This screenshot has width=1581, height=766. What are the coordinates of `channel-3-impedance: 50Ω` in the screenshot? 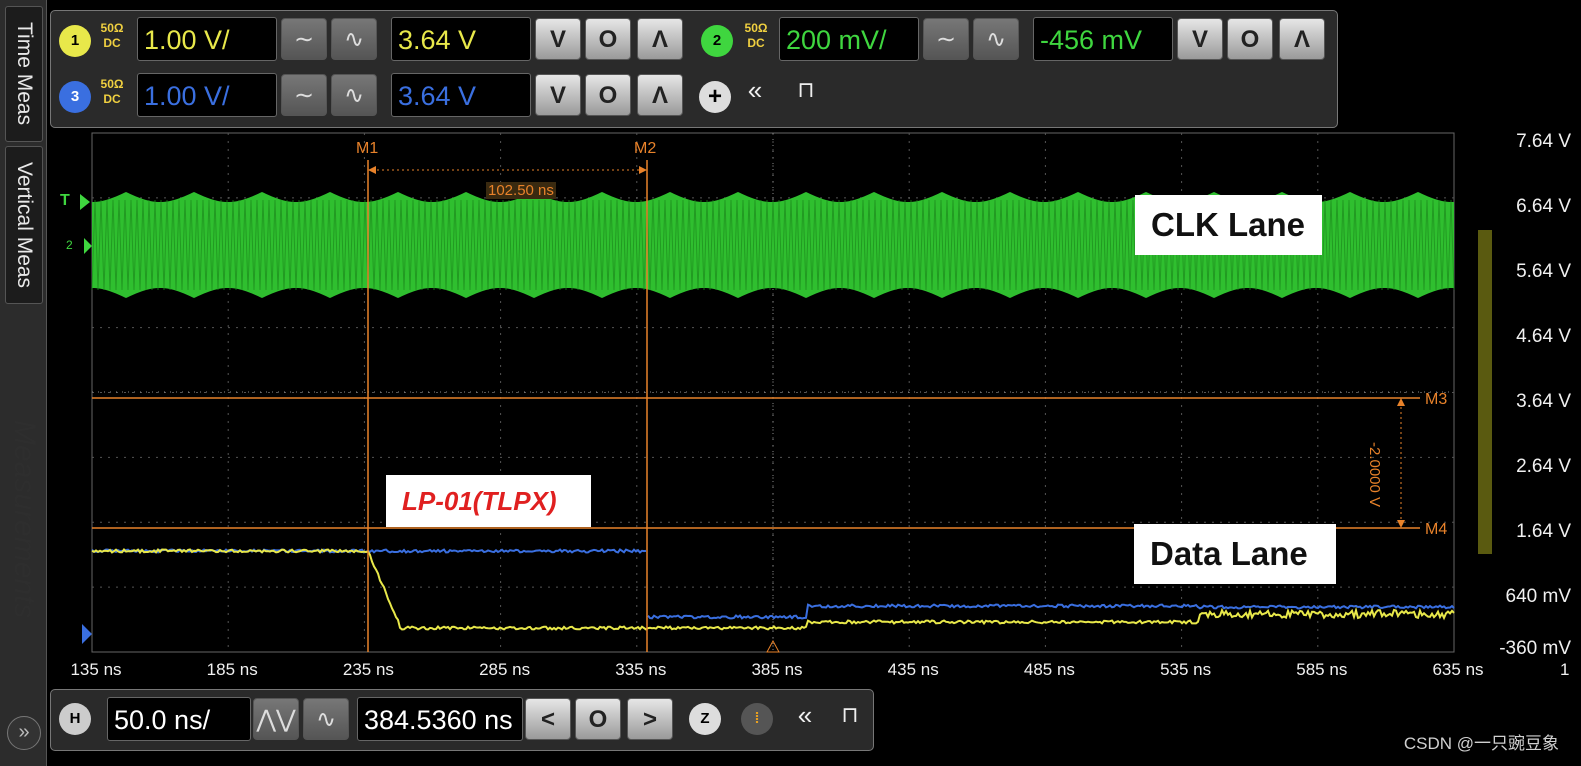 It's located at (112, 84).